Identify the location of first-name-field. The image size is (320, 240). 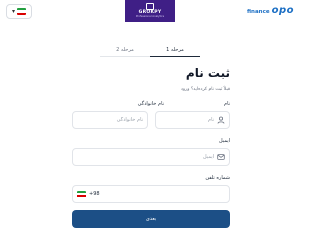
(192, 120).